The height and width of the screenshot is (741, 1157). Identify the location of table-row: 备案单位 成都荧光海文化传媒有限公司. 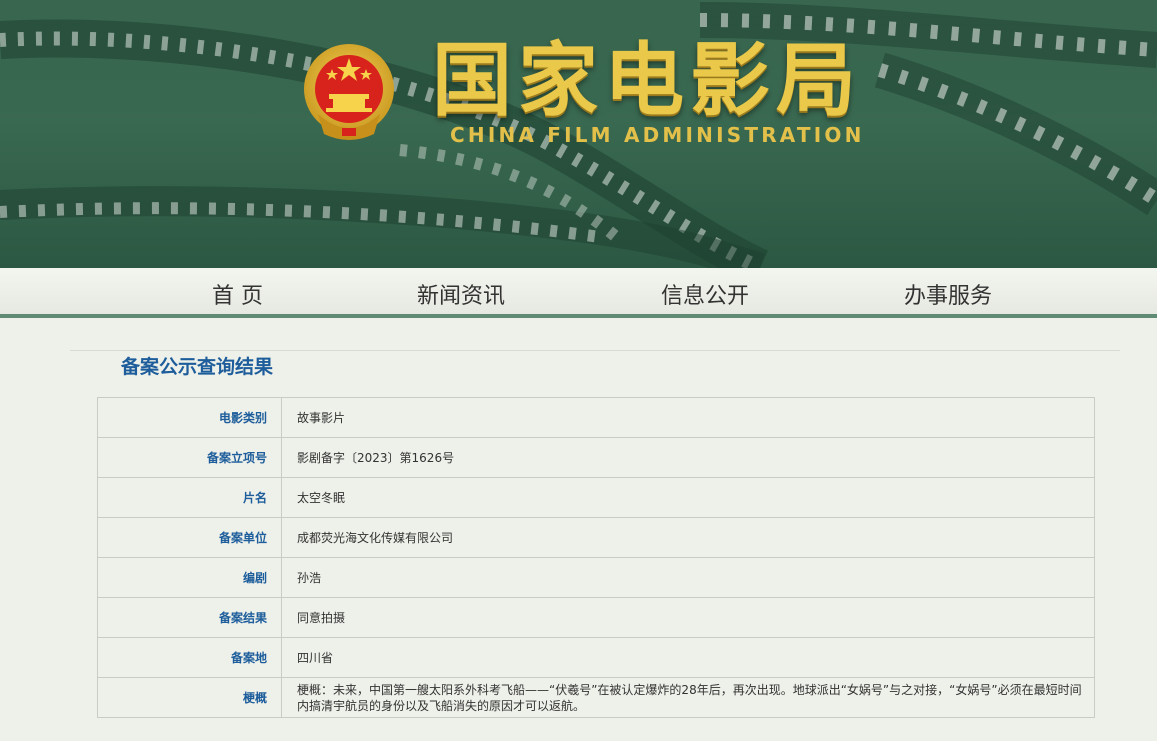
(596, 537).